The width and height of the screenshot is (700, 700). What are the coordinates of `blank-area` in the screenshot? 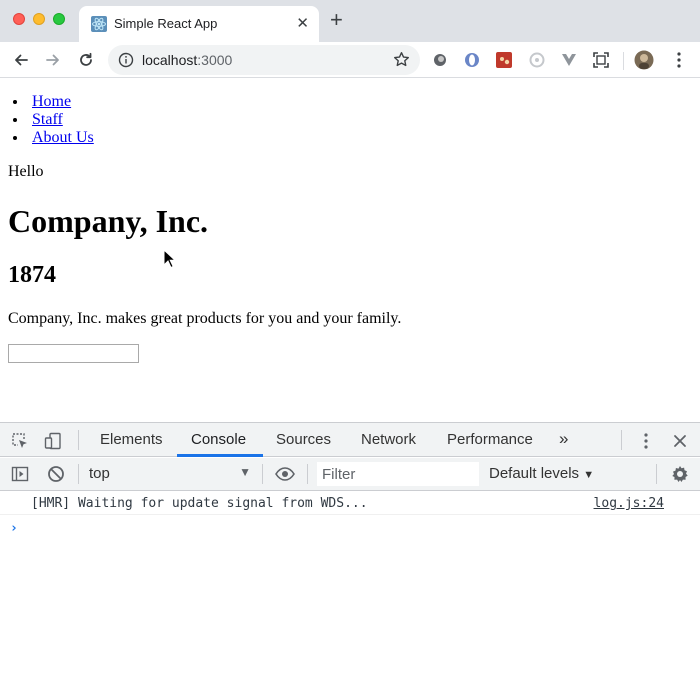 It's located at (350, 654).